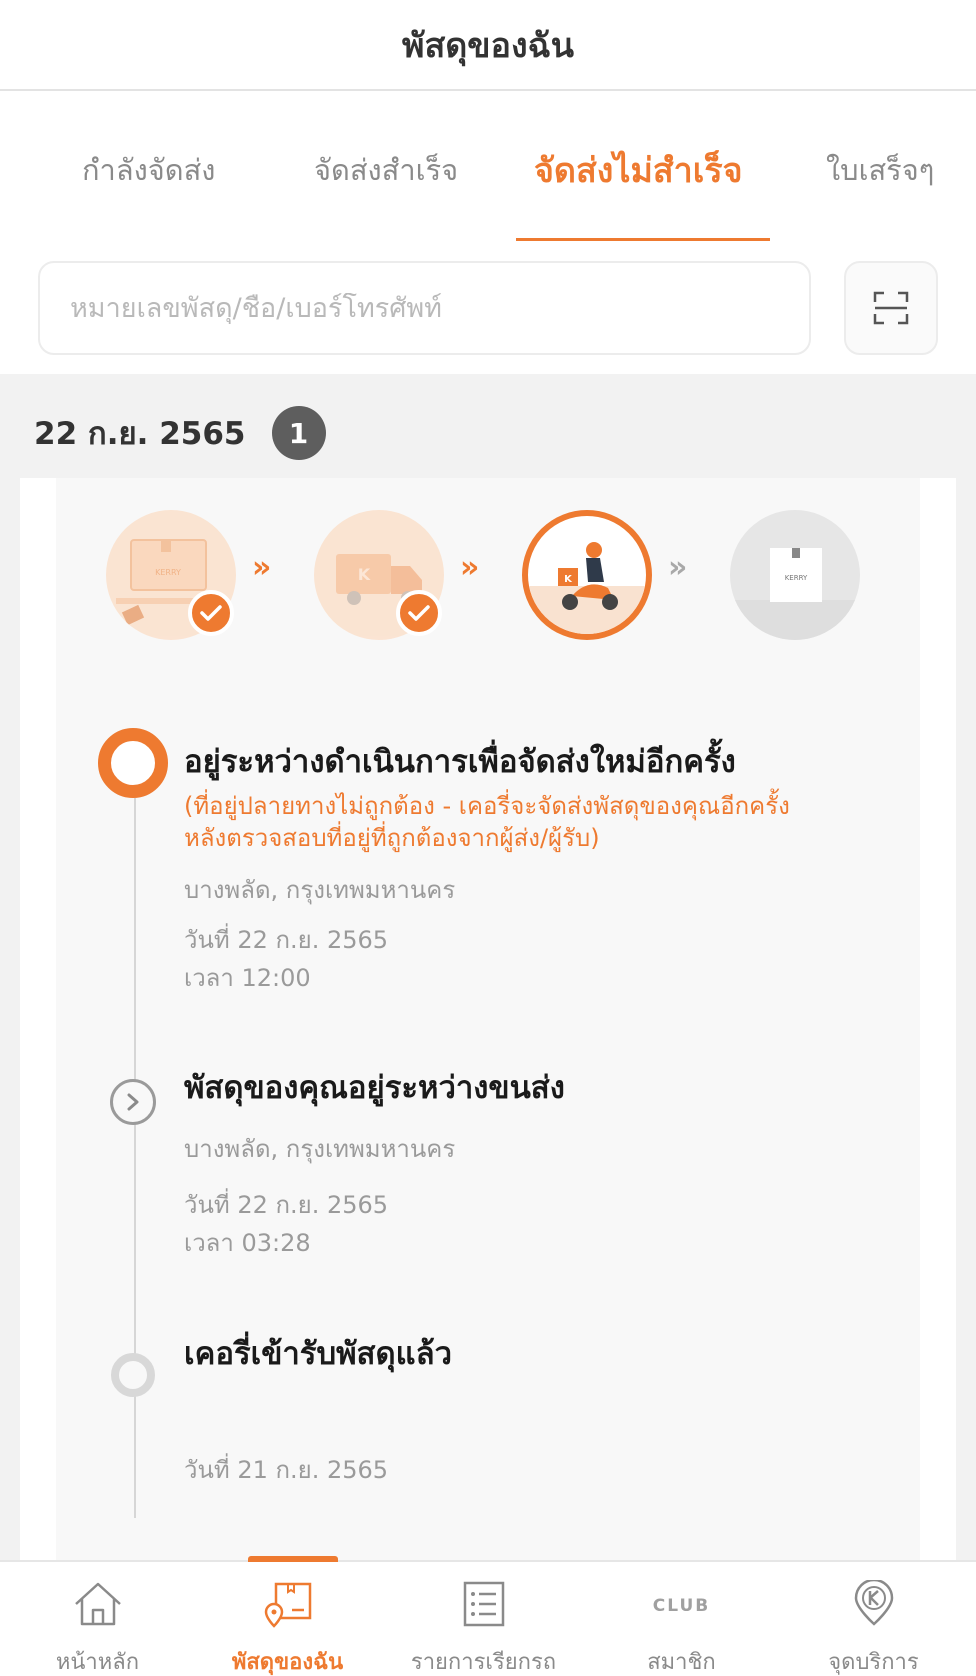  I want to click on step-arrow-2-icon: », so click(470, 567).